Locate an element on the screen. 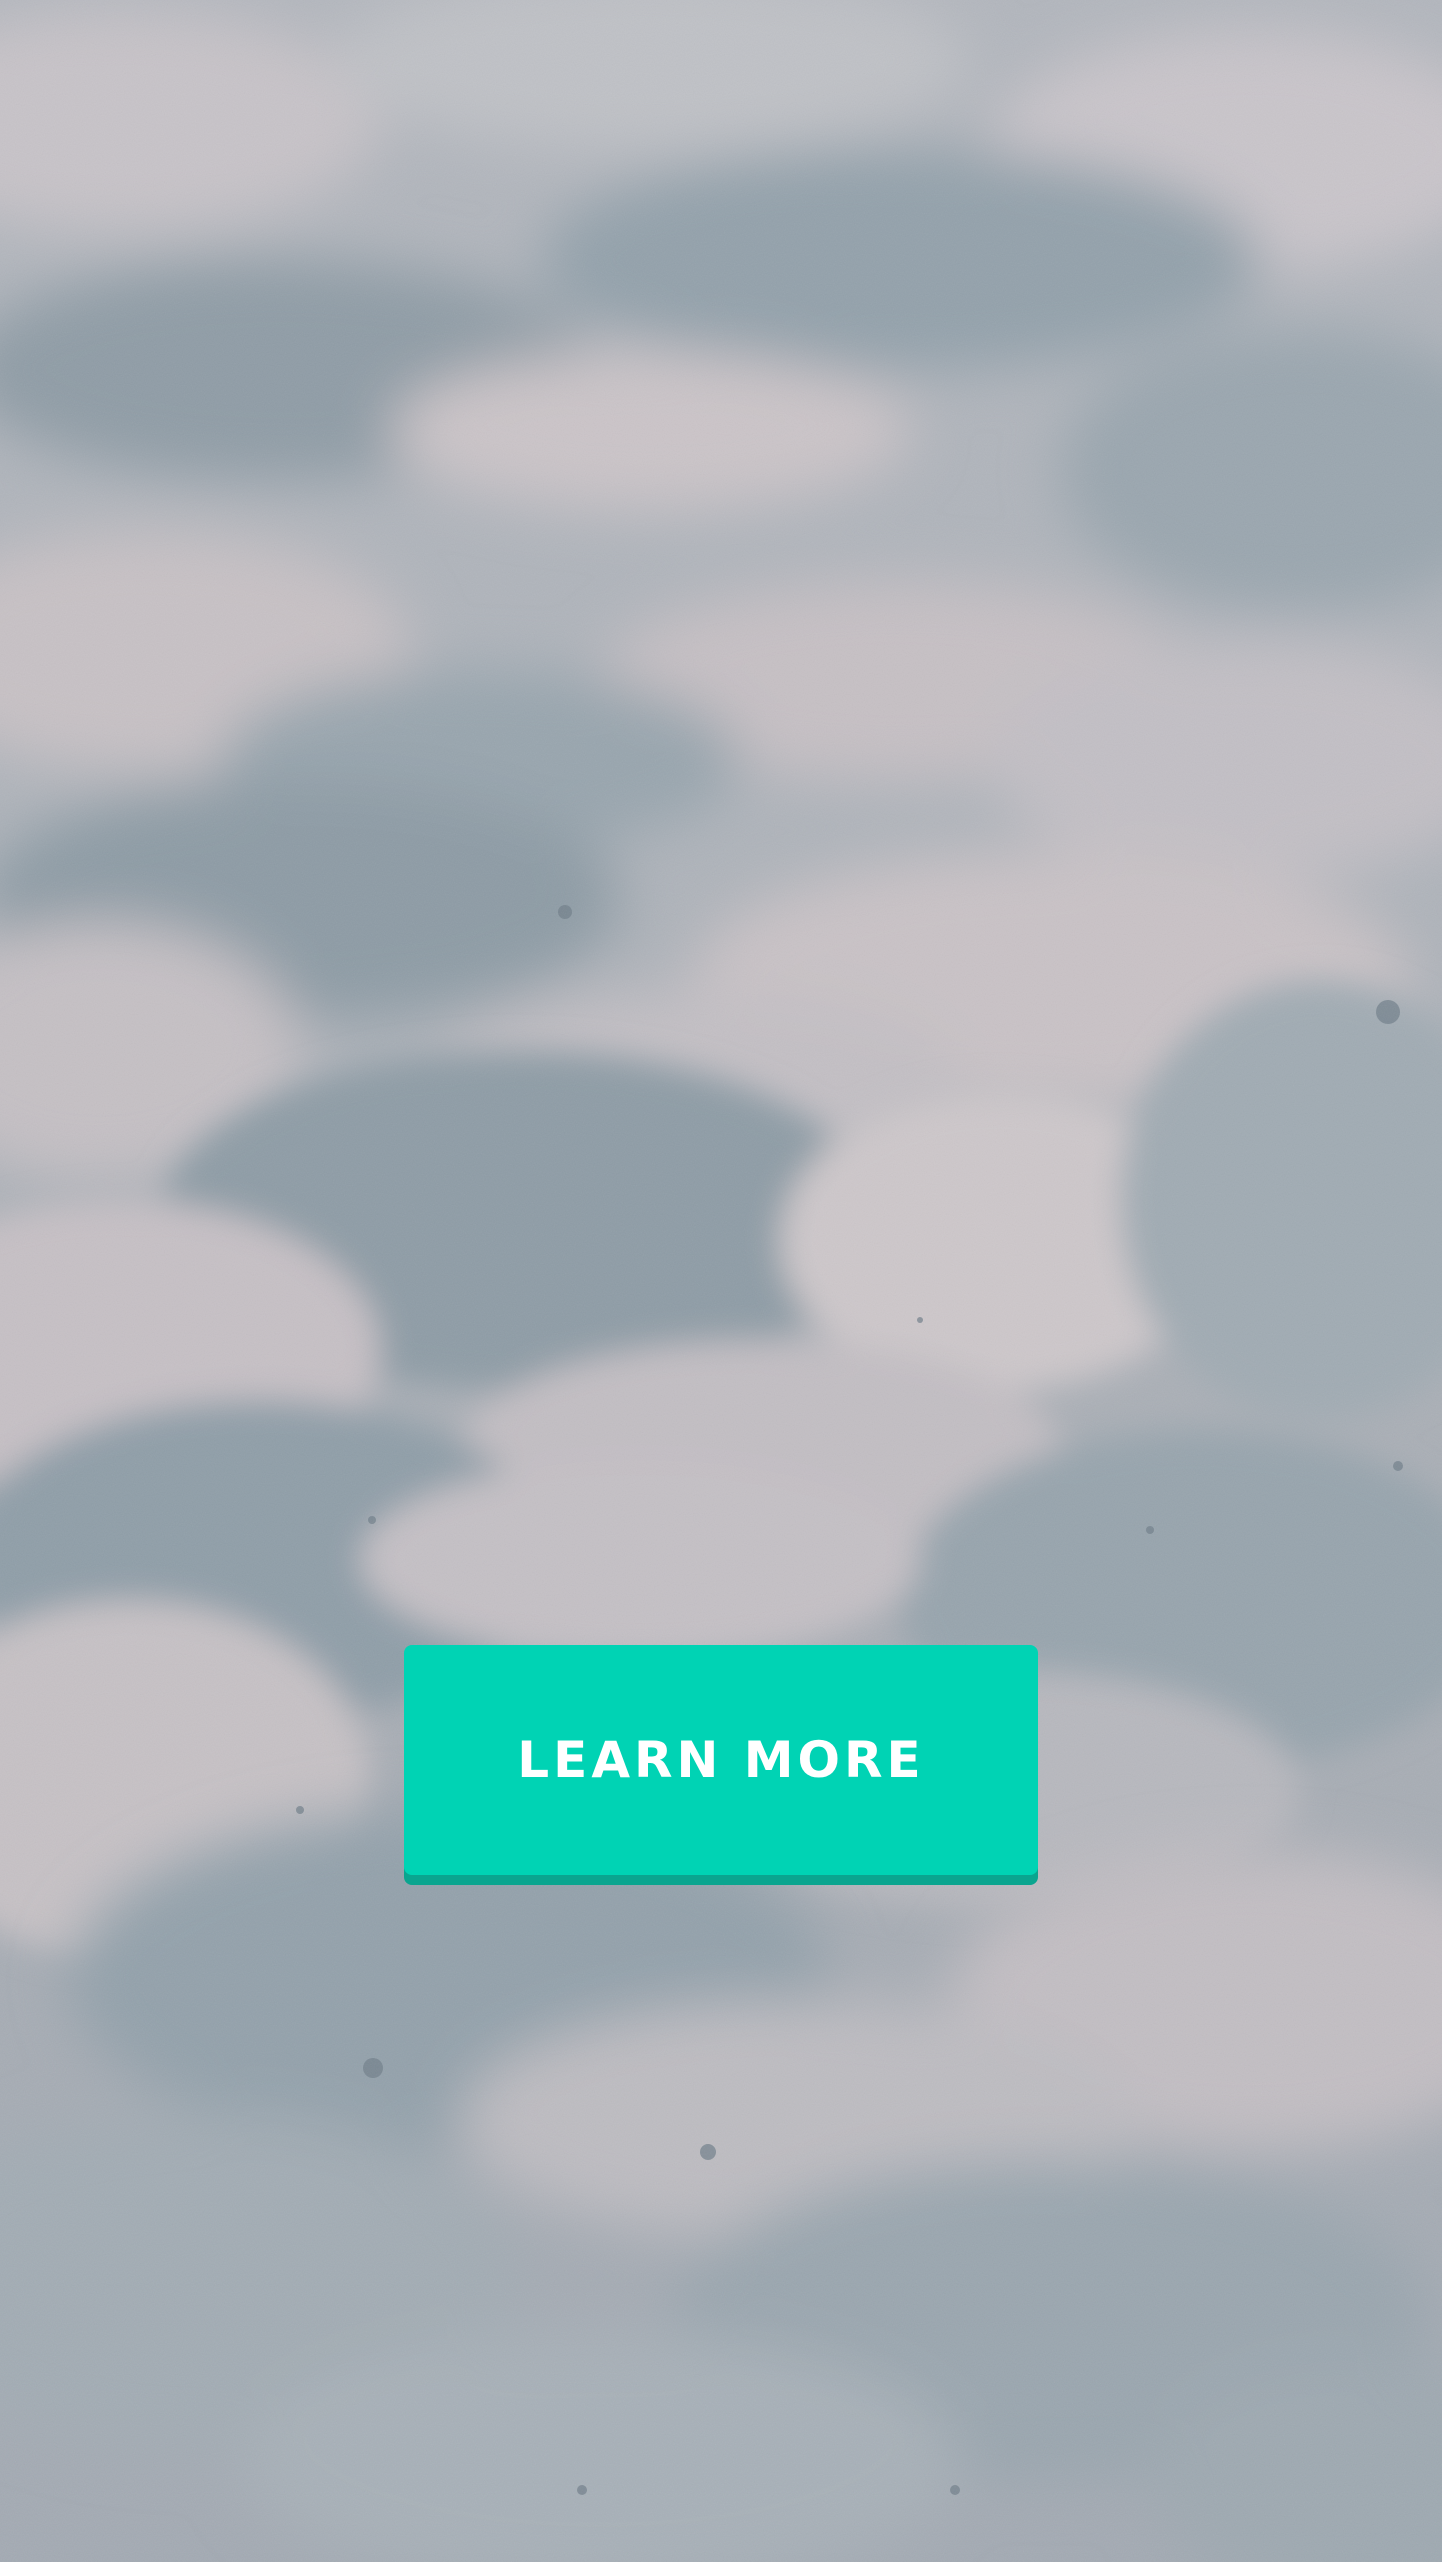  learn-more-button: LEARN MORE is located at coordinates (721, 1760).